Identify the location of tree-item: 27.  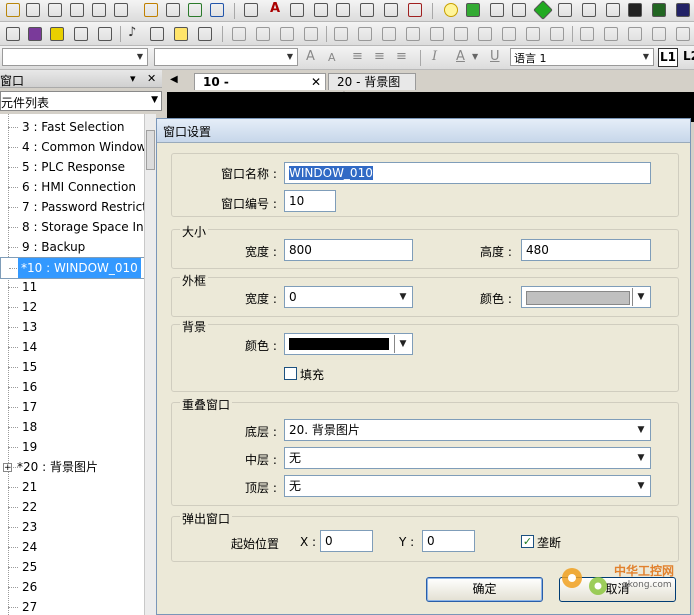
(75, 606).